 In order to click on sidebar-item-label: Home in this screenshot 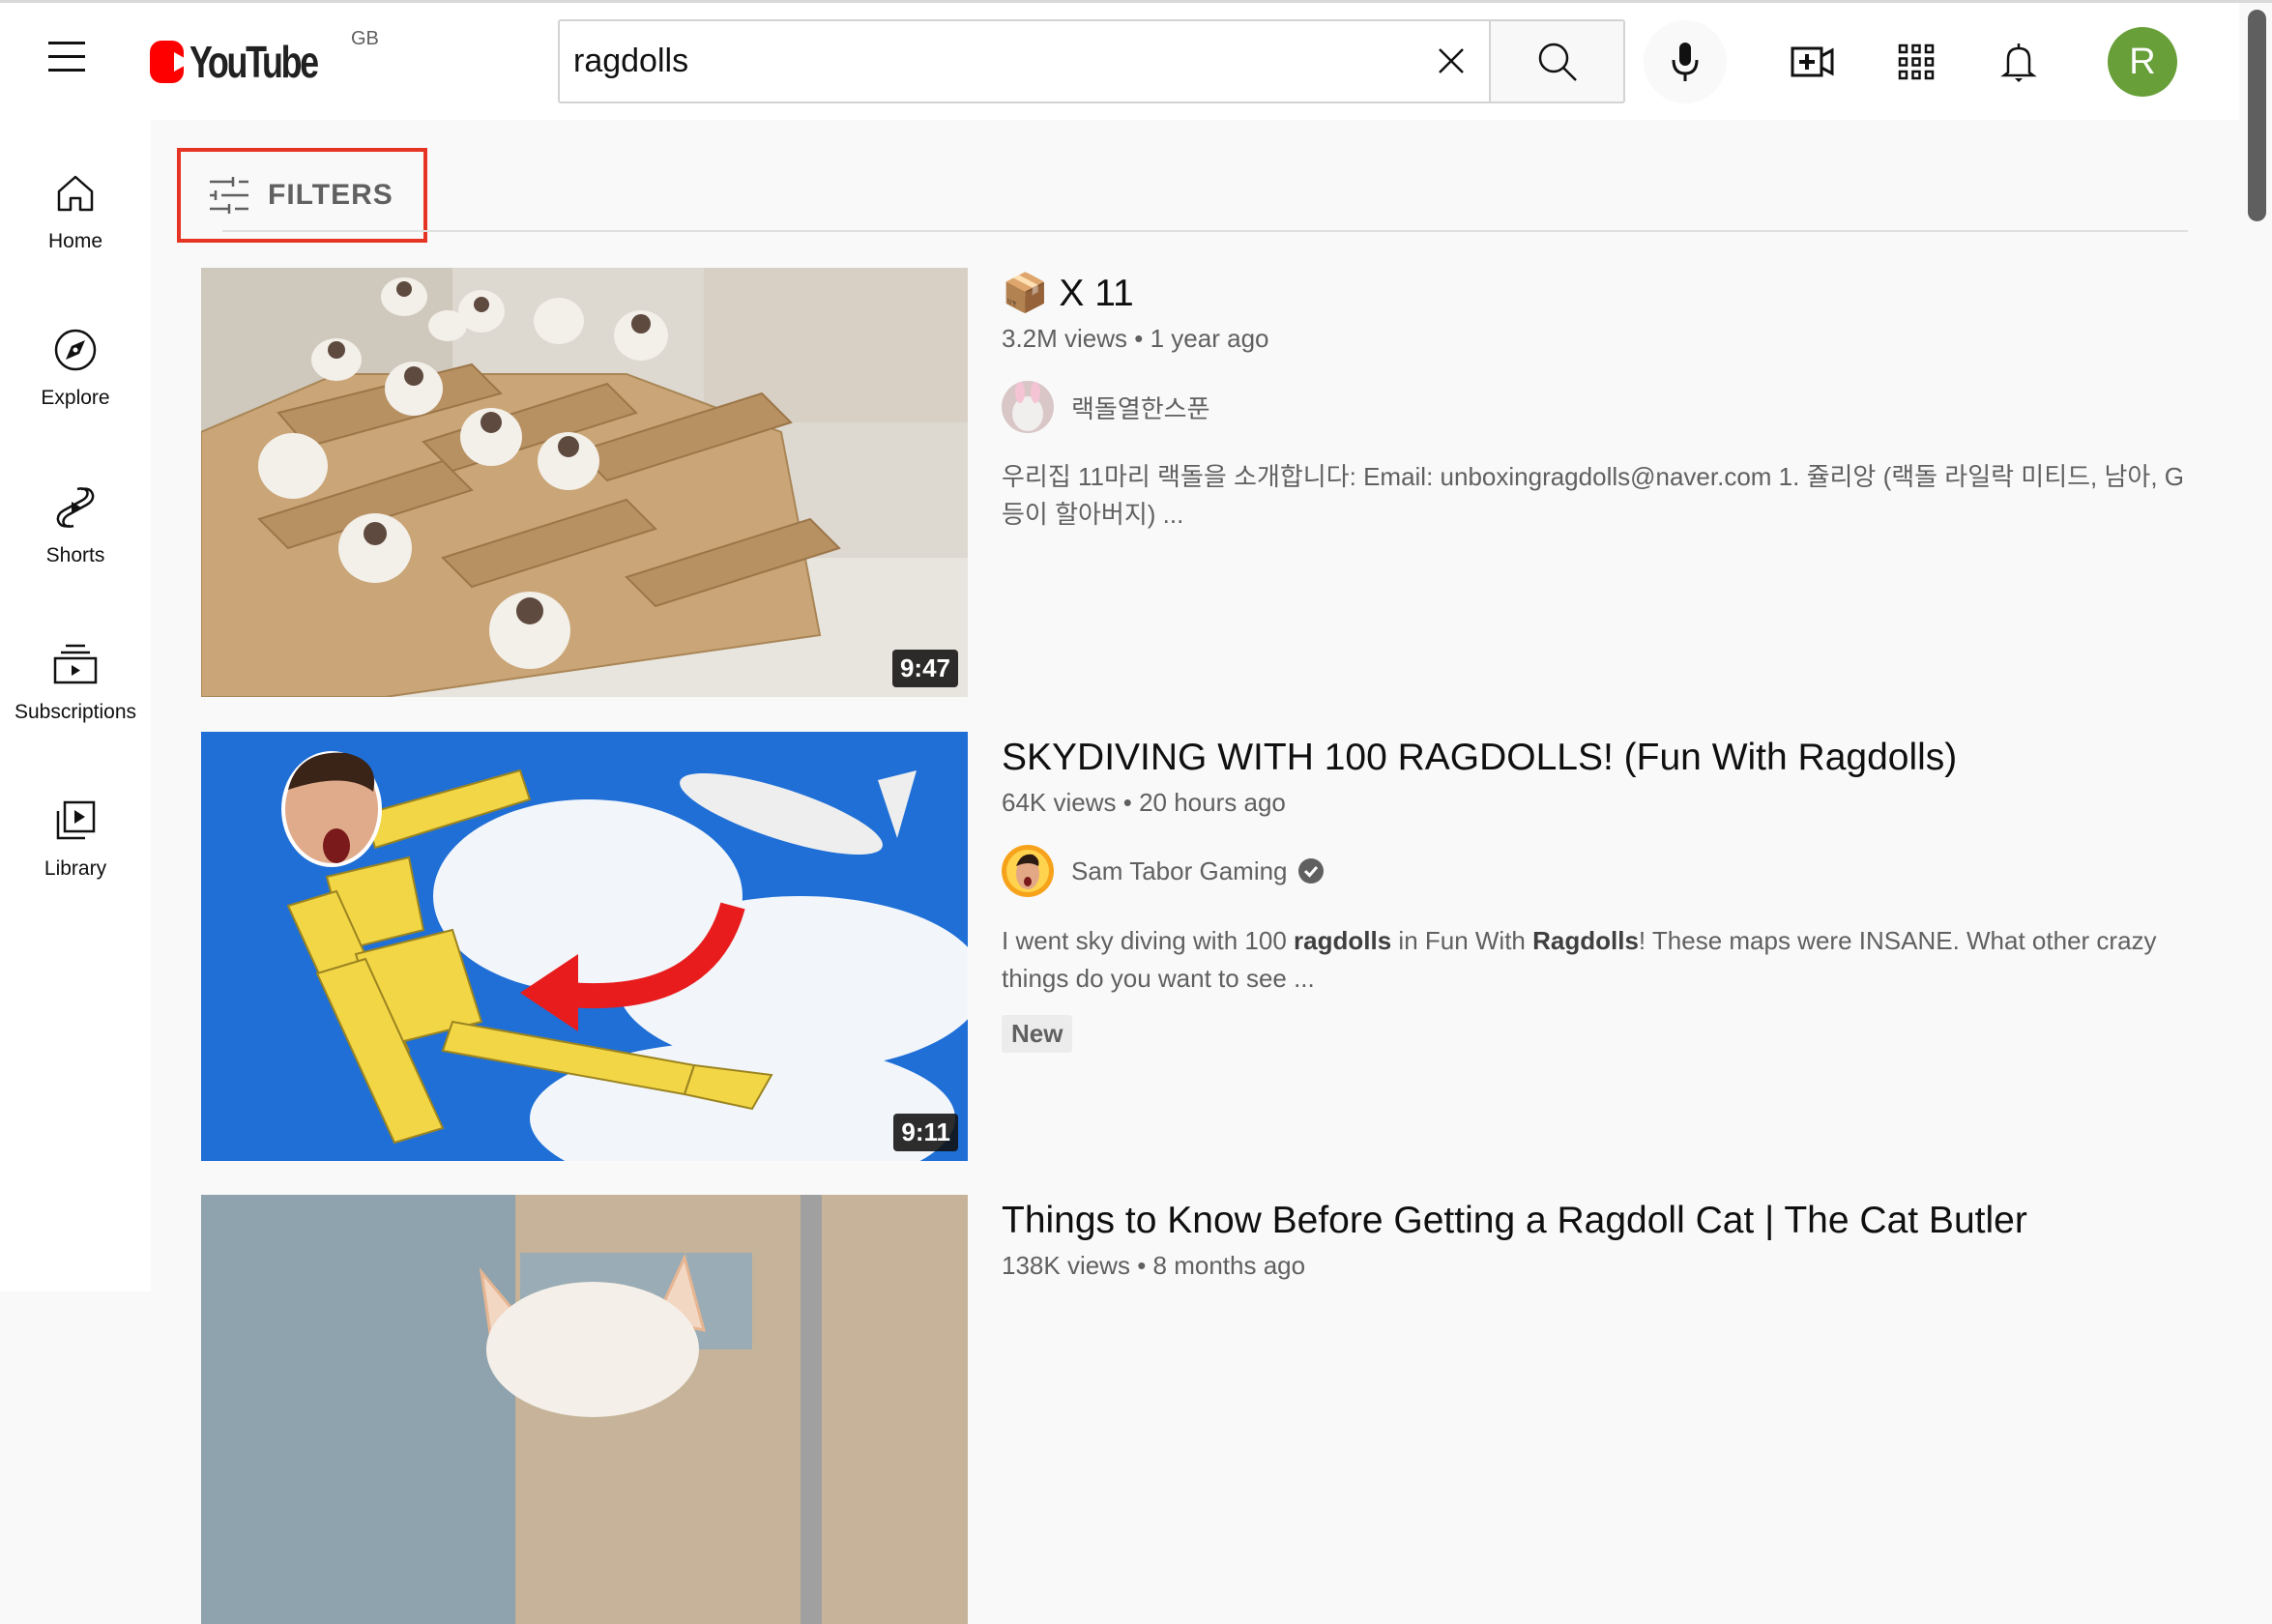, I will do `click(75, 241)`.